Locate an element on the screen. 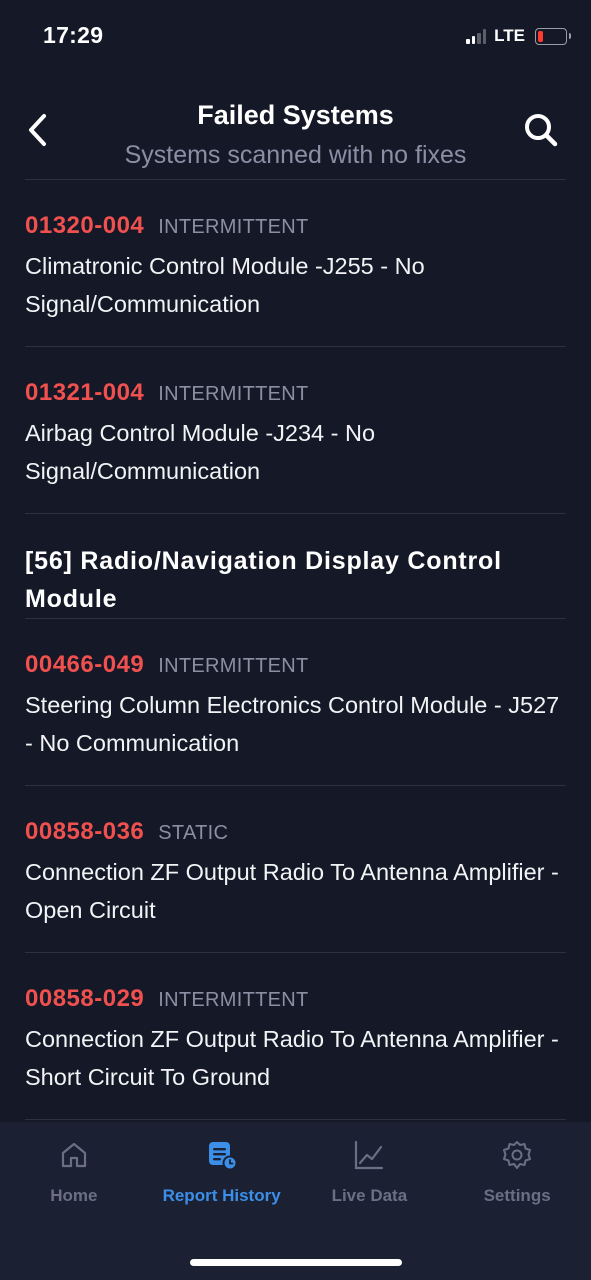  fault-code: 01320-004 is located at coordinates (85, 225).